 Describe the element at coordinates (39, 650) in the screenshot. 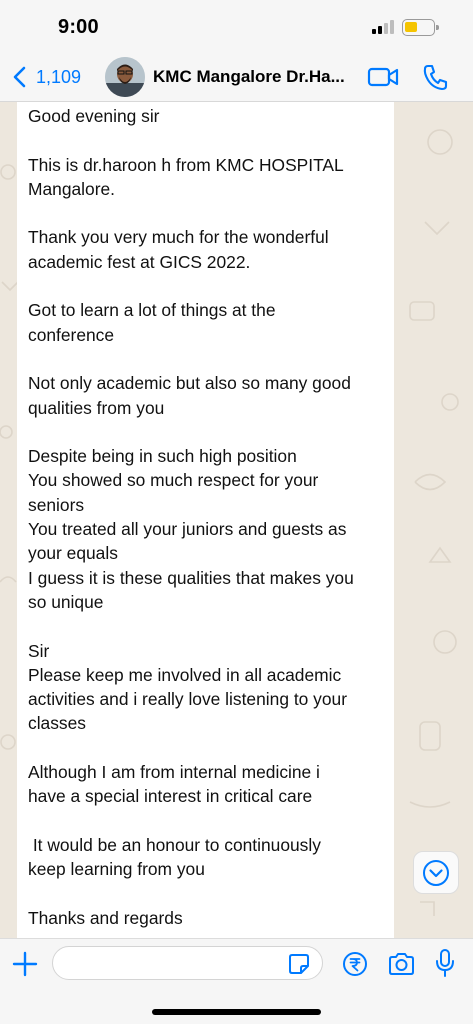

I see `message-line: Sir` at that location.